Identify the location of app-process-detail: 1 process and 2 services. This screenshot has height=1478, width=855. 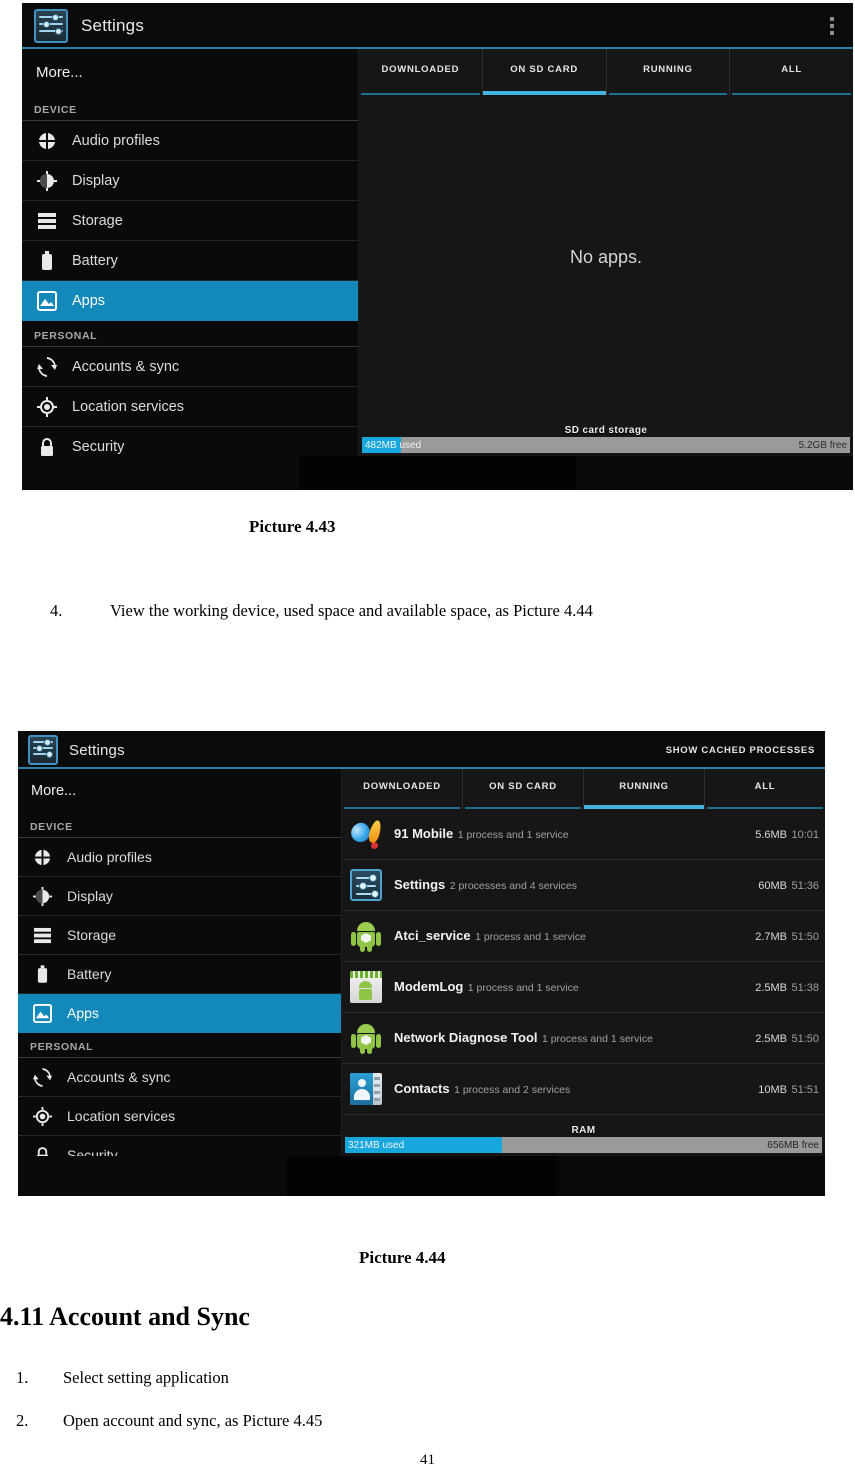
(512, 1090).